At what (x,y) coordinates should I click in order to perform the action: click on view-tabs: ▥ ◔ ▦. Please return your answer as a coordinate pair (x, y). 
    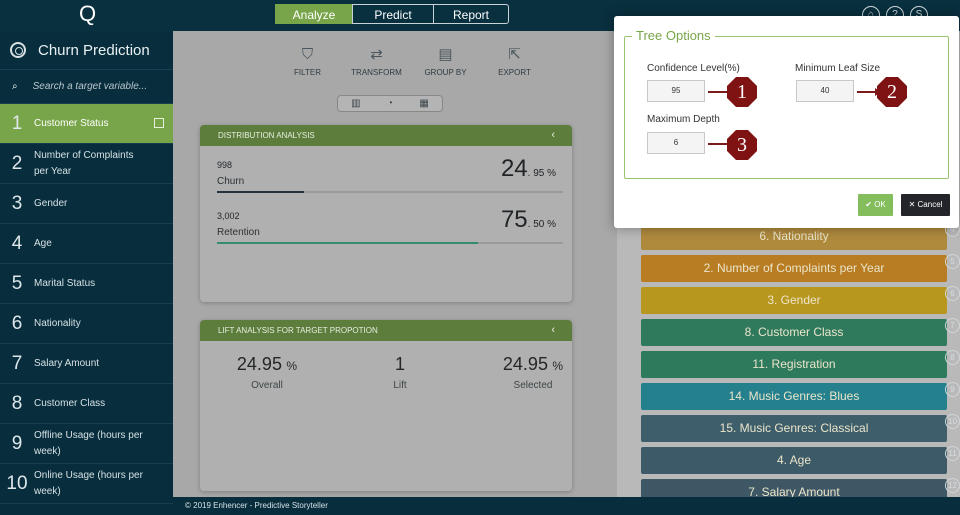
    Looking at the image, I should click on (390, 103).